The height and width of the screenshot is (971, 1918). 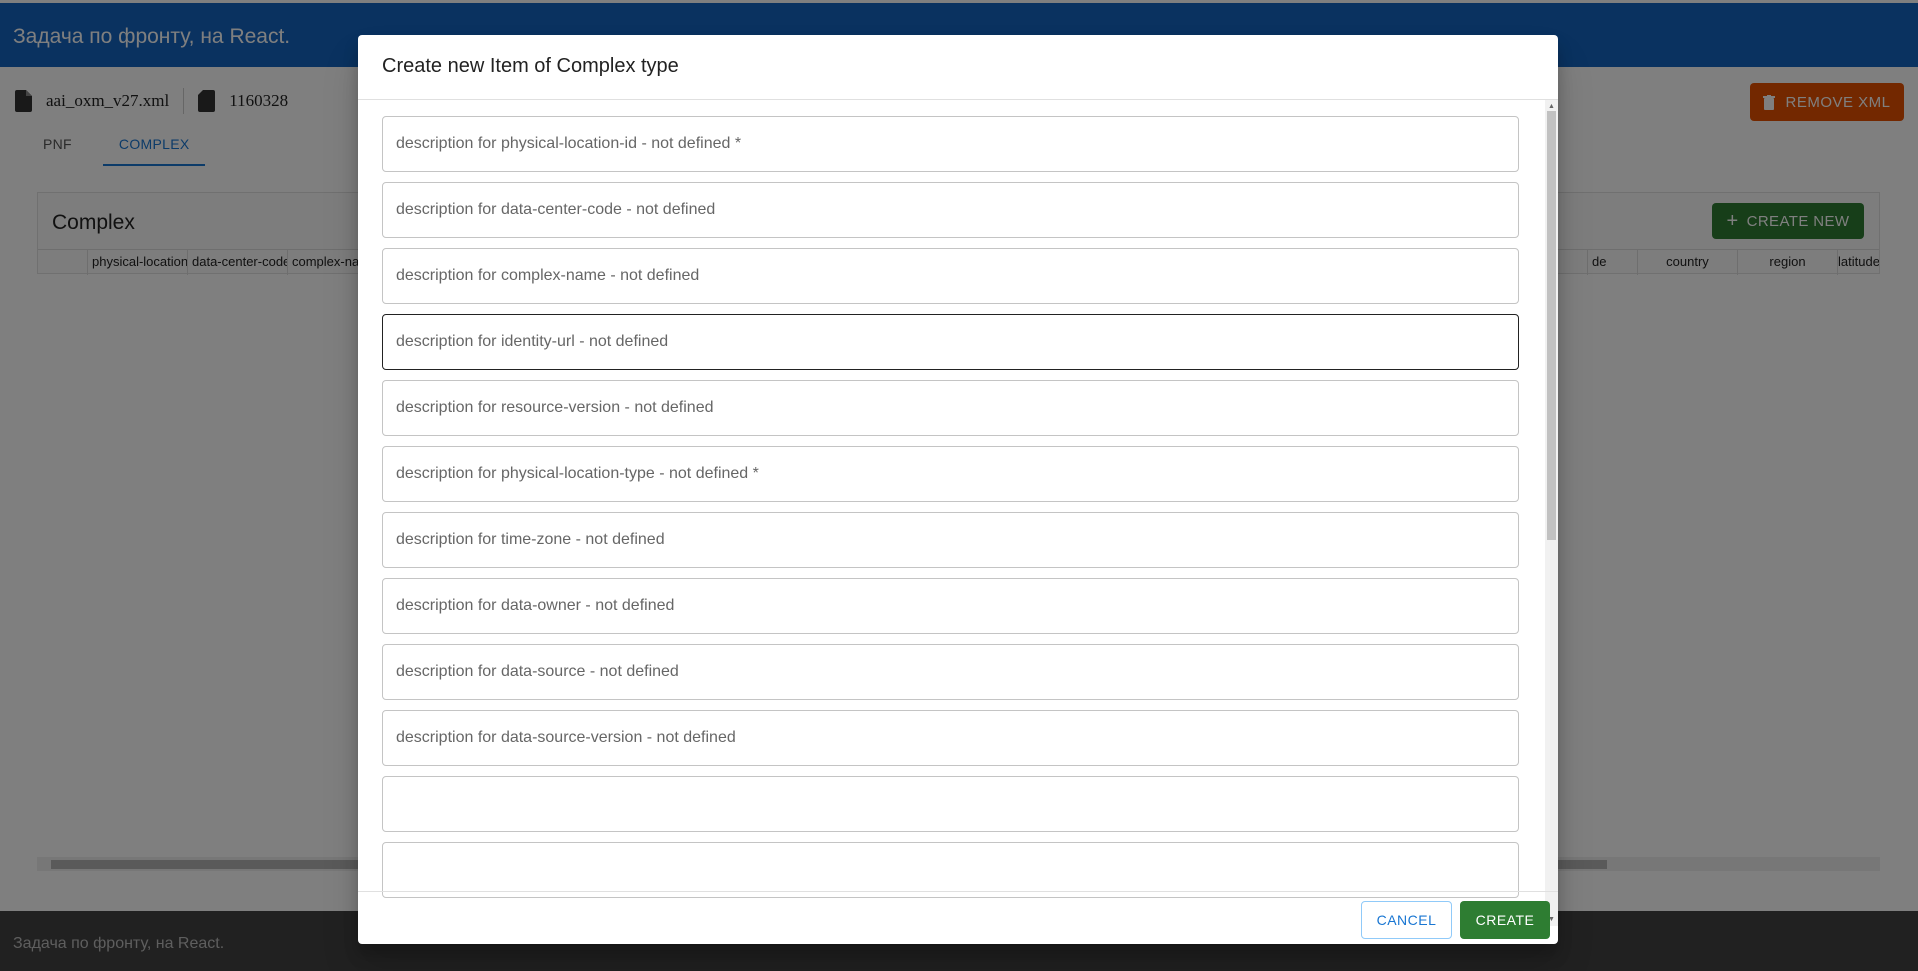 I want to click on vertical-scrollbar: ▲ ▼, so click(x=1551, y=513).